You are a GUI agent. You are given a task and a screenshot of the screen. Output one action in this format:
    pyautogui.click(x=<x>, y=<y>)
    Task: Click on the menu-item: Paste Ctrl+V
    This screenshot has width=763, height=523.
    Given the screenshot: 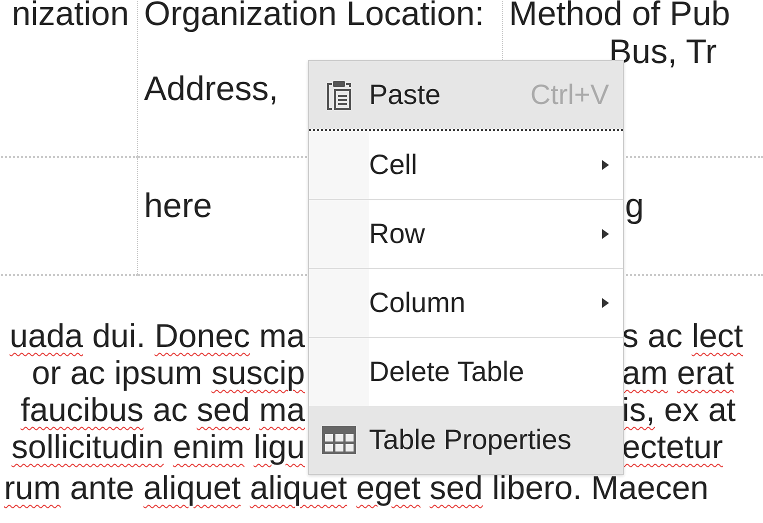 What is the action you would take?
    pyautogui.click(x=466, y=95)
    